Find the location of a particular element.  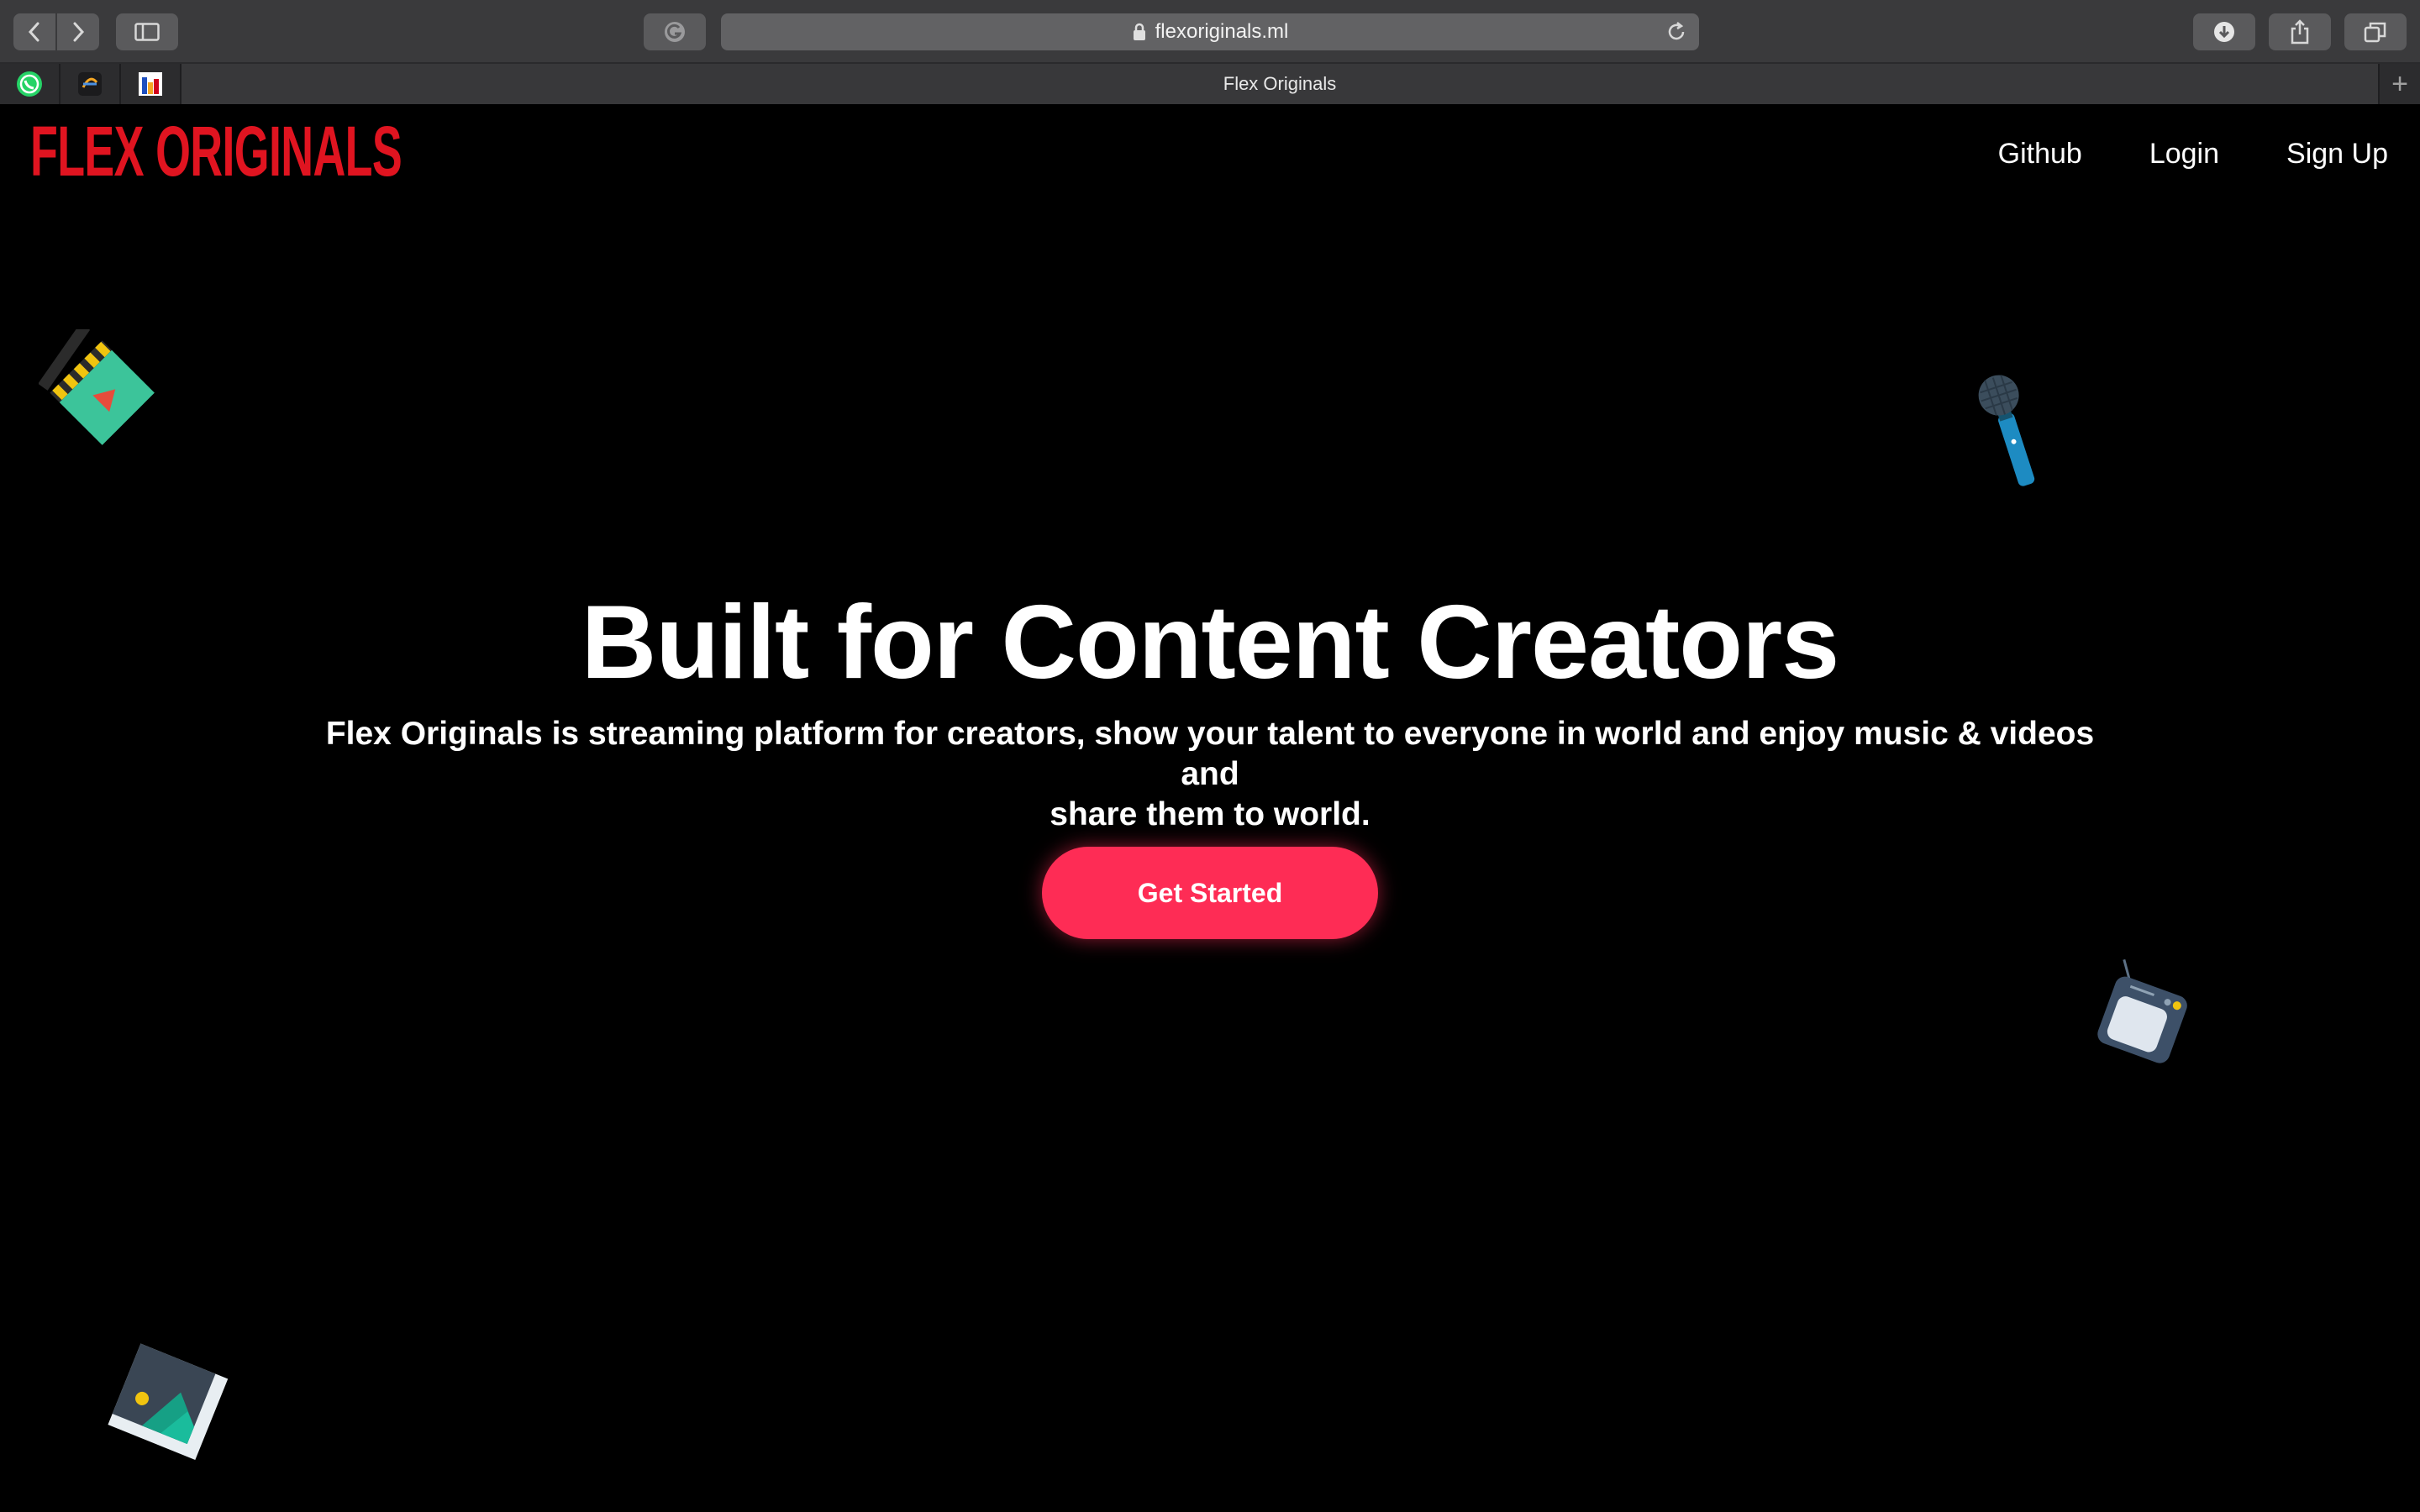

tab-bar: Flex Originals + is located at coordinates (1210, 84).